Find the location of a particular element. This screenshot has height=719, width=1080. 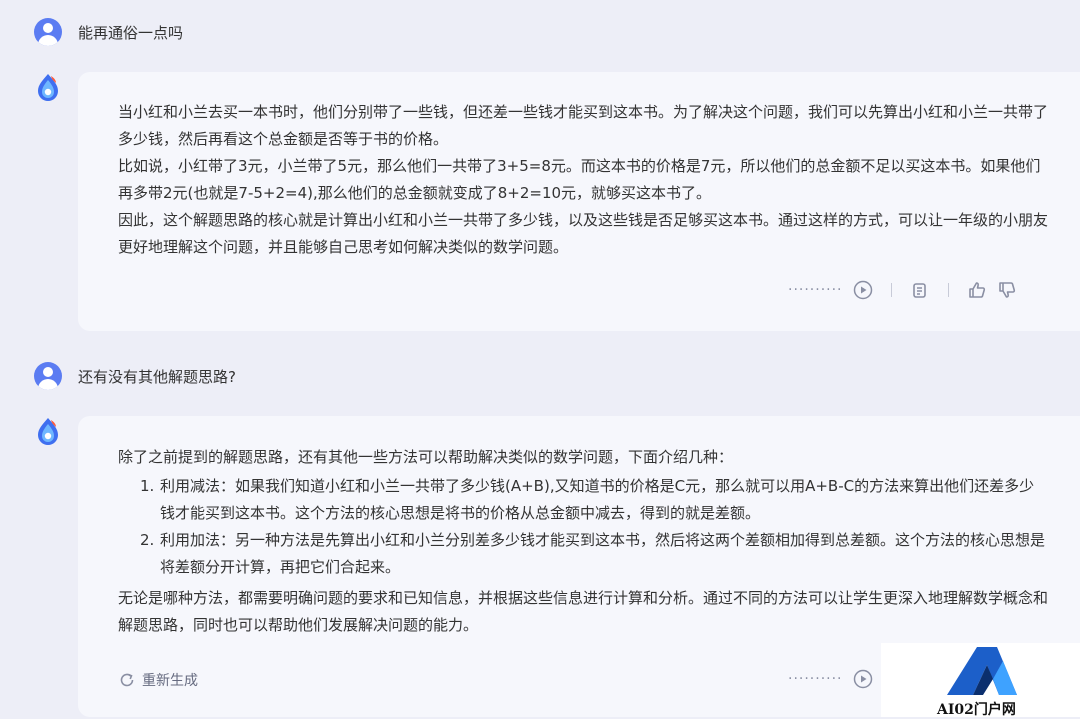

brand-logo: AI02门户网 is located at coordinates (980, 680).